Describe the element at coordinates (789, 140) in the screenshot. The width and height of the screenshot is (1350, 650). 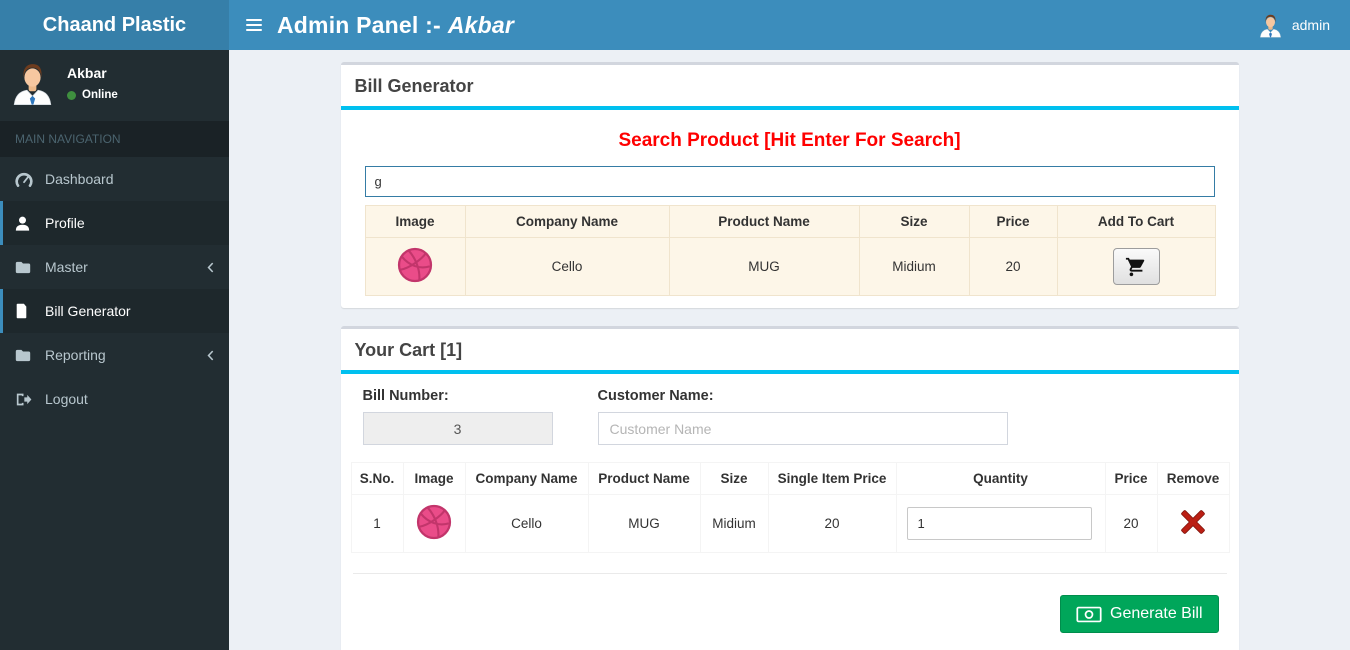
I see `search-product-heading: Search Product [Hit Enter For Search]` at that location.